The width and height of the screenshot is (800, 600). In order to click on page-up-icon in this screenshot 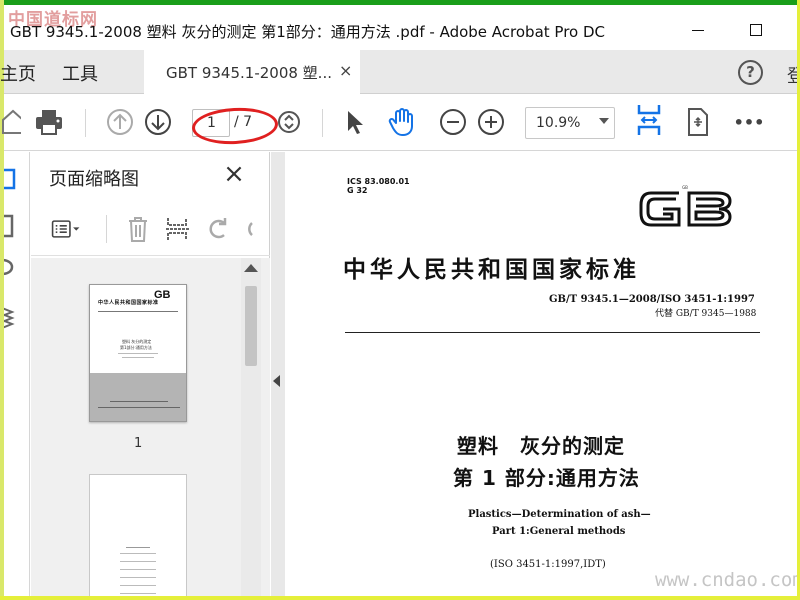, I will do `click(120, 122)`.